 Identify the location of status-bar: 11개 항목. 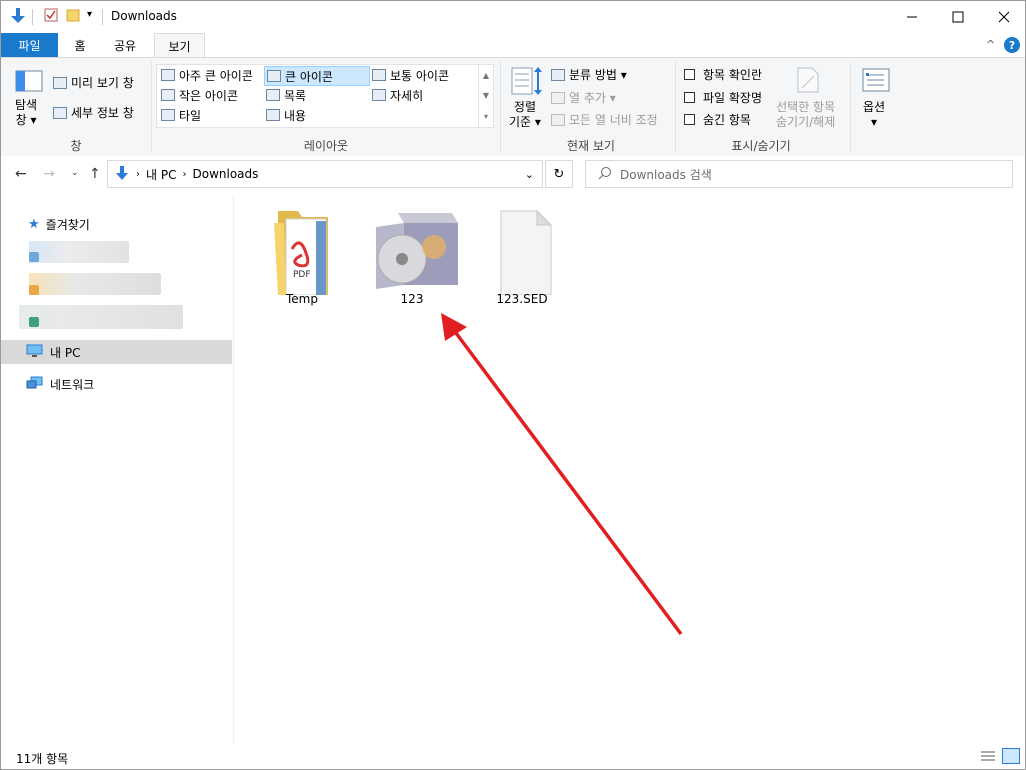
(513, 757).